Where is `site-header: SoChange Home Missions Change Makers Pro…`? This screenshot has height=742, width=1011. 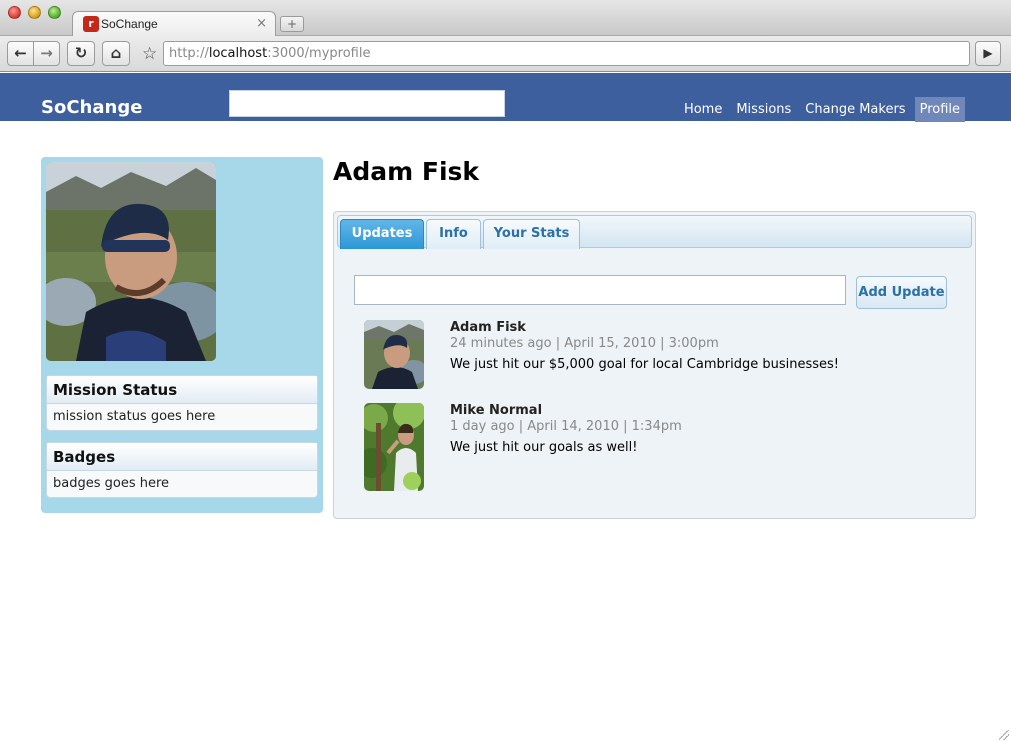
site-header: SoChange Home Missions Change Makers Pro… is located at coordinates (505, 97).